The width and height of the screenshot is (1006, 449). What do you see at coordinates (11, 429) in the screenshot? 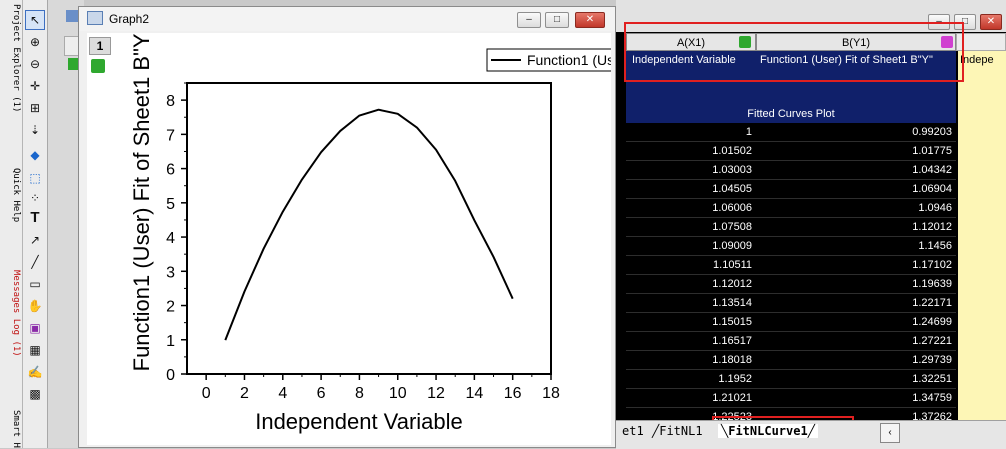
I see `smart-hint-tab: Smart H` at bounding box center [11, 429].